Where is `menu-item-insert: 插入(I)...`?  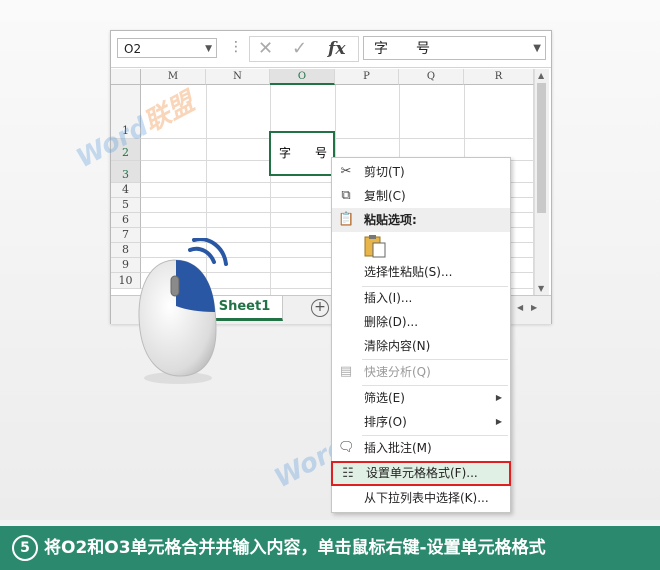 menu-item-insert: 插入(I)... is located at coordinates (421, 298).